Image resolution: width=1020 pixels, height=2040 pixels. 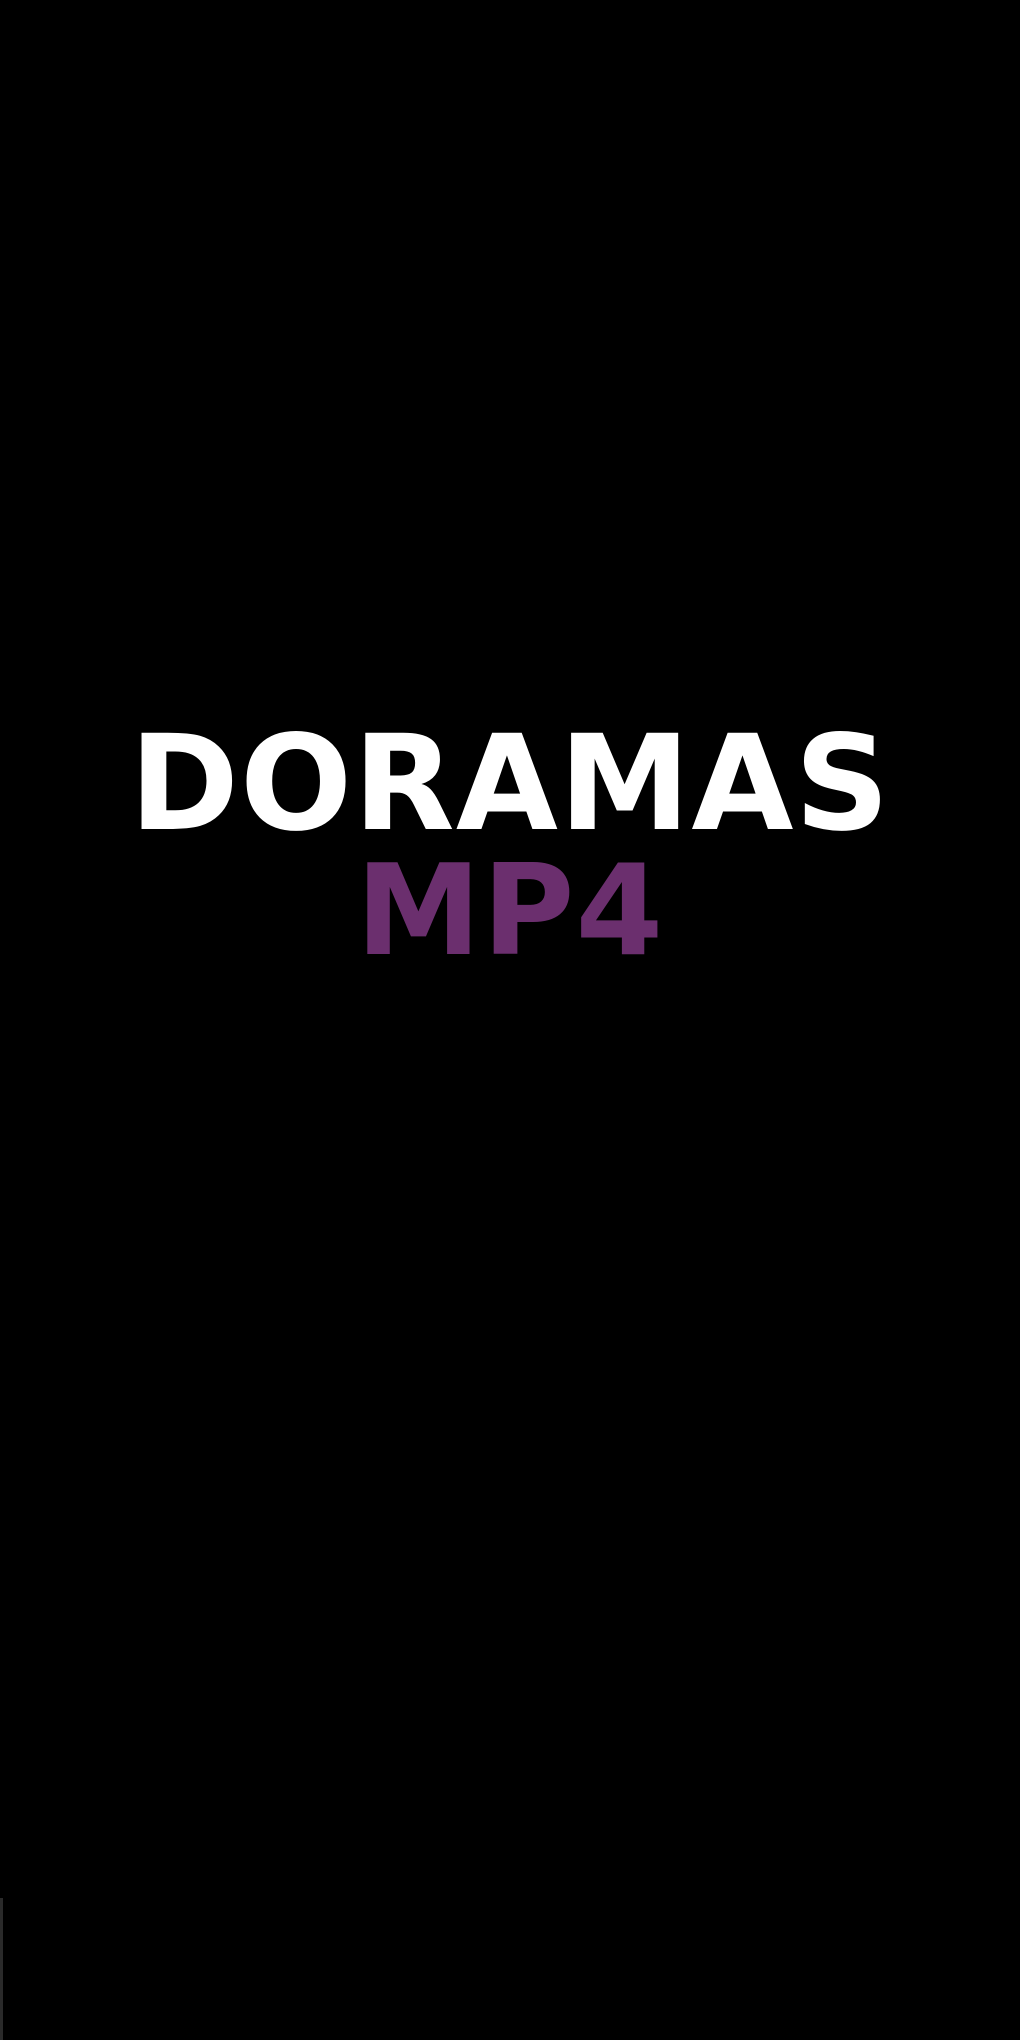 I want to click on app-logo: DORAMAS MP4, so click(x=510, y=847).